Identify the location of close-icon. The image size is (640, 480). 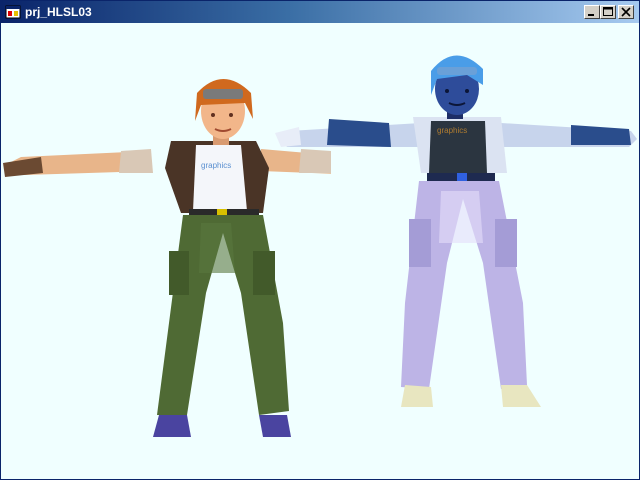
(626, 12).